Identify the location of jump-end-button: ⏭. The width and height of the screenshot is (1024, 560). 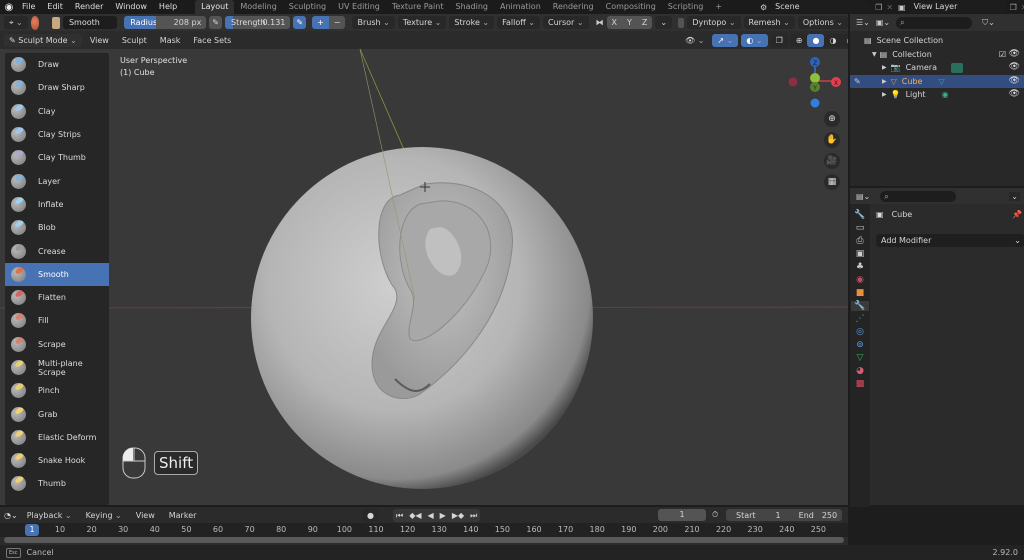
(473, 515).